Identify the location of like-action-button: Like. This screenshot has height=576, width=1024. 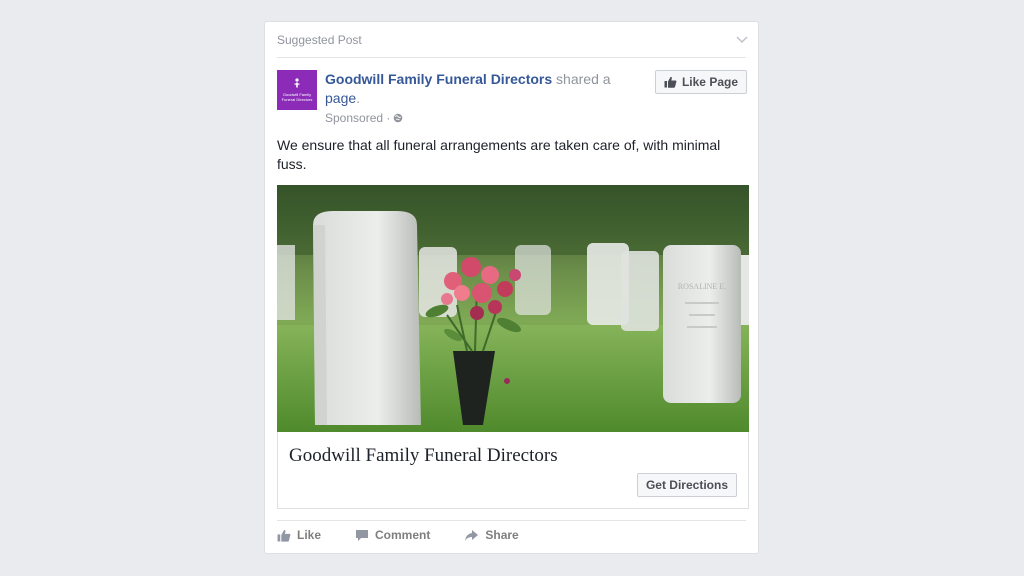
(299, 535).